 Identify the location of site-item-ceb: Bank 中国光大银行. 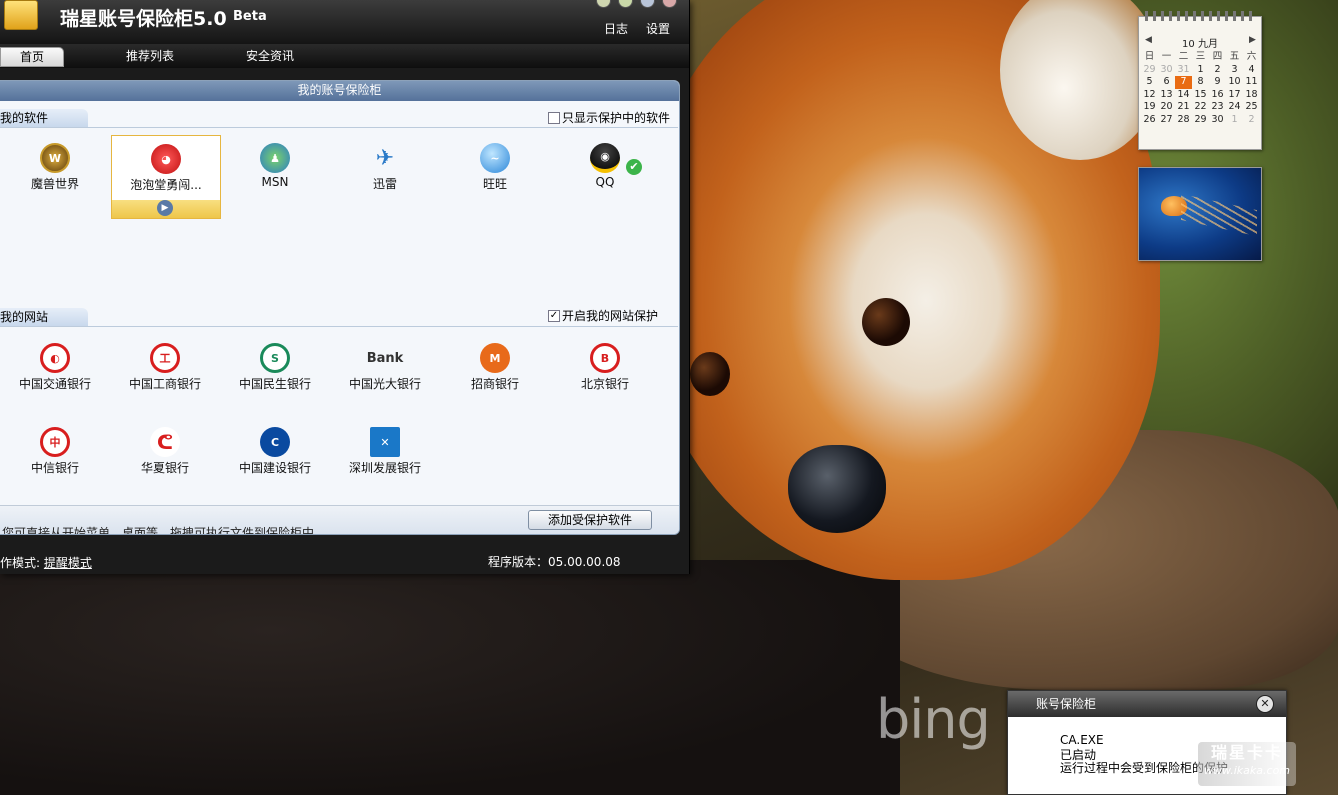
(385, 367).